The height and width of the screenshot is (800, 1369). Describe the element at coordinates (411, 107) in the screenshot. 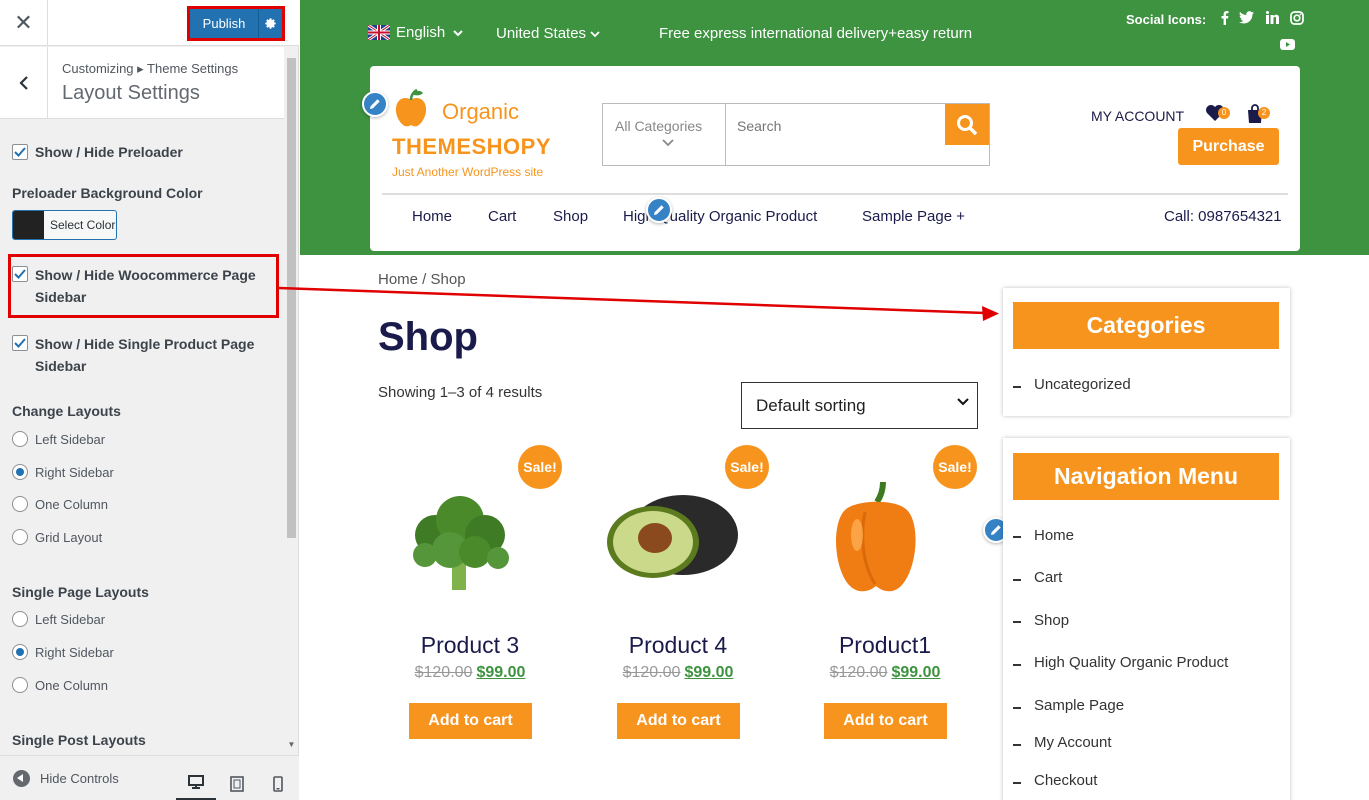

I see `logo-apple-icon` at that location.